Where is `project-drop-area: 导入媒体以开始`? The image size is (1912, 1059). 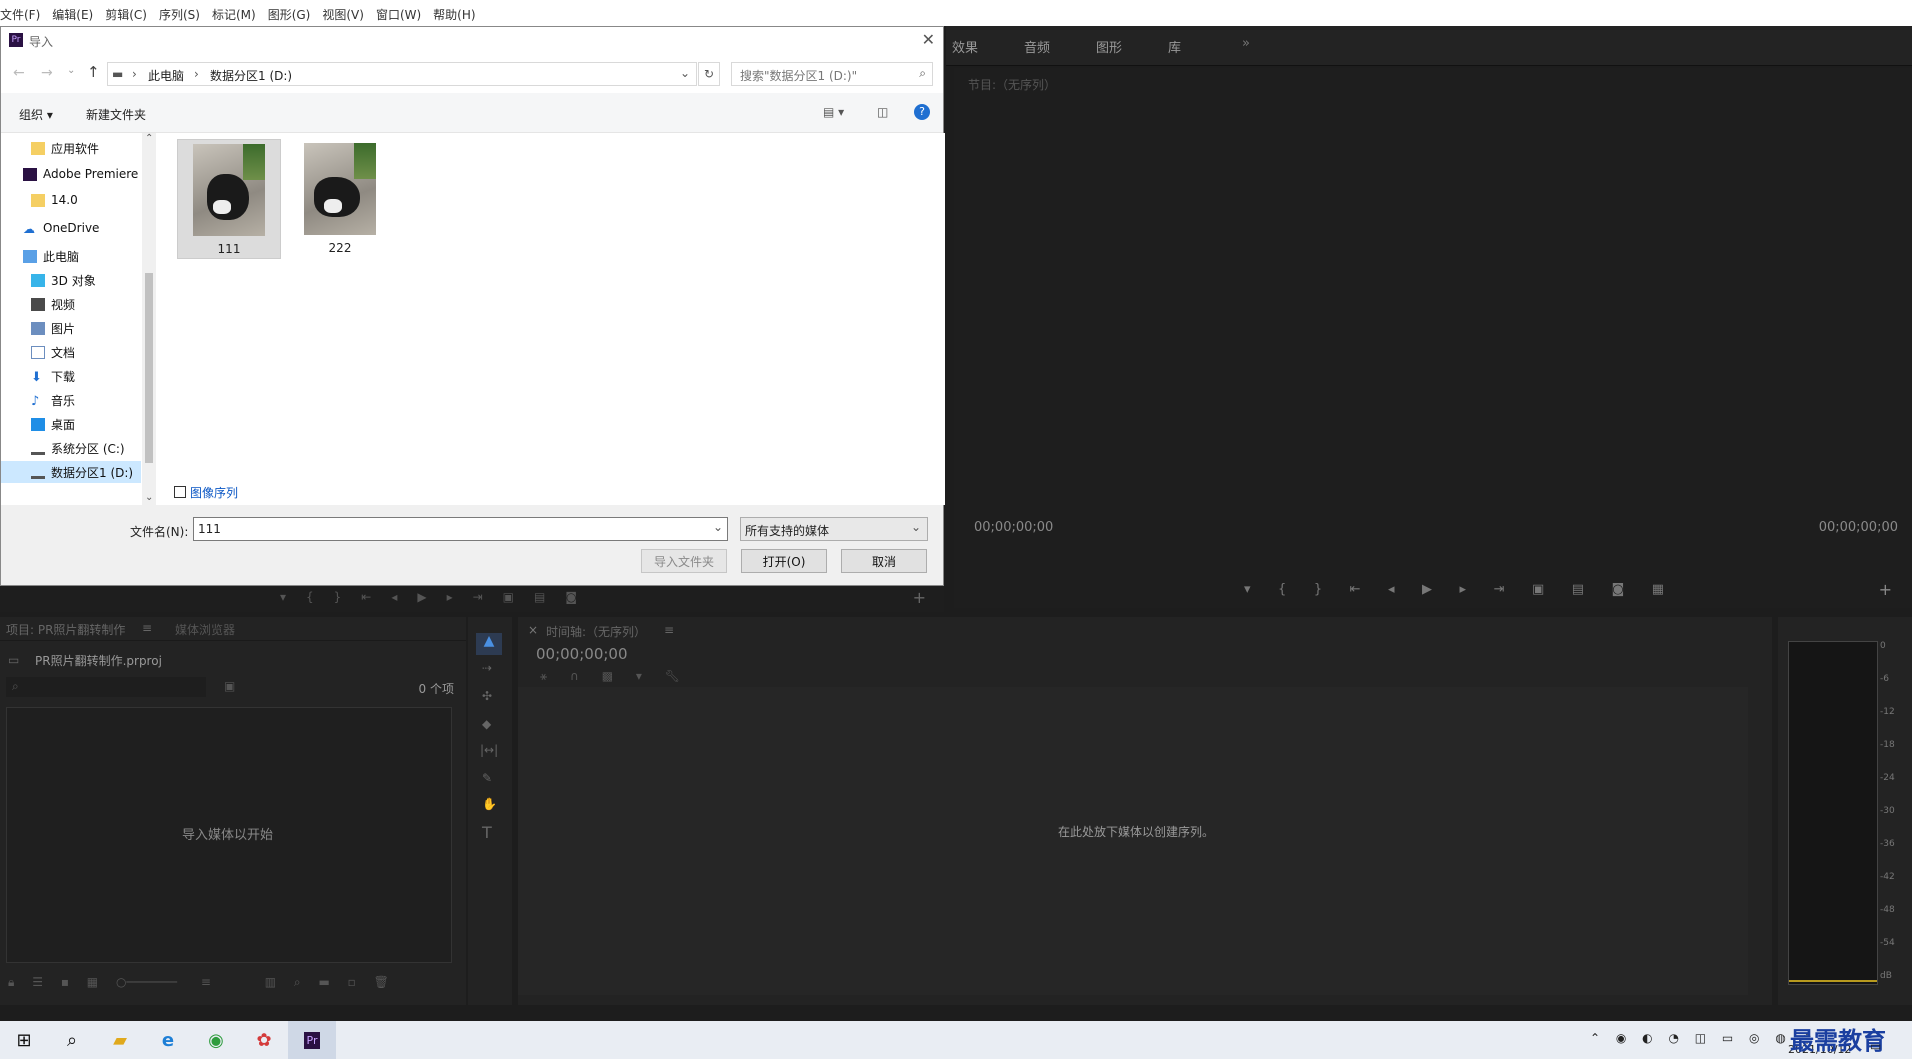
project-drop-area: 导入媒体以开始 is located at coordinates (229, 835).